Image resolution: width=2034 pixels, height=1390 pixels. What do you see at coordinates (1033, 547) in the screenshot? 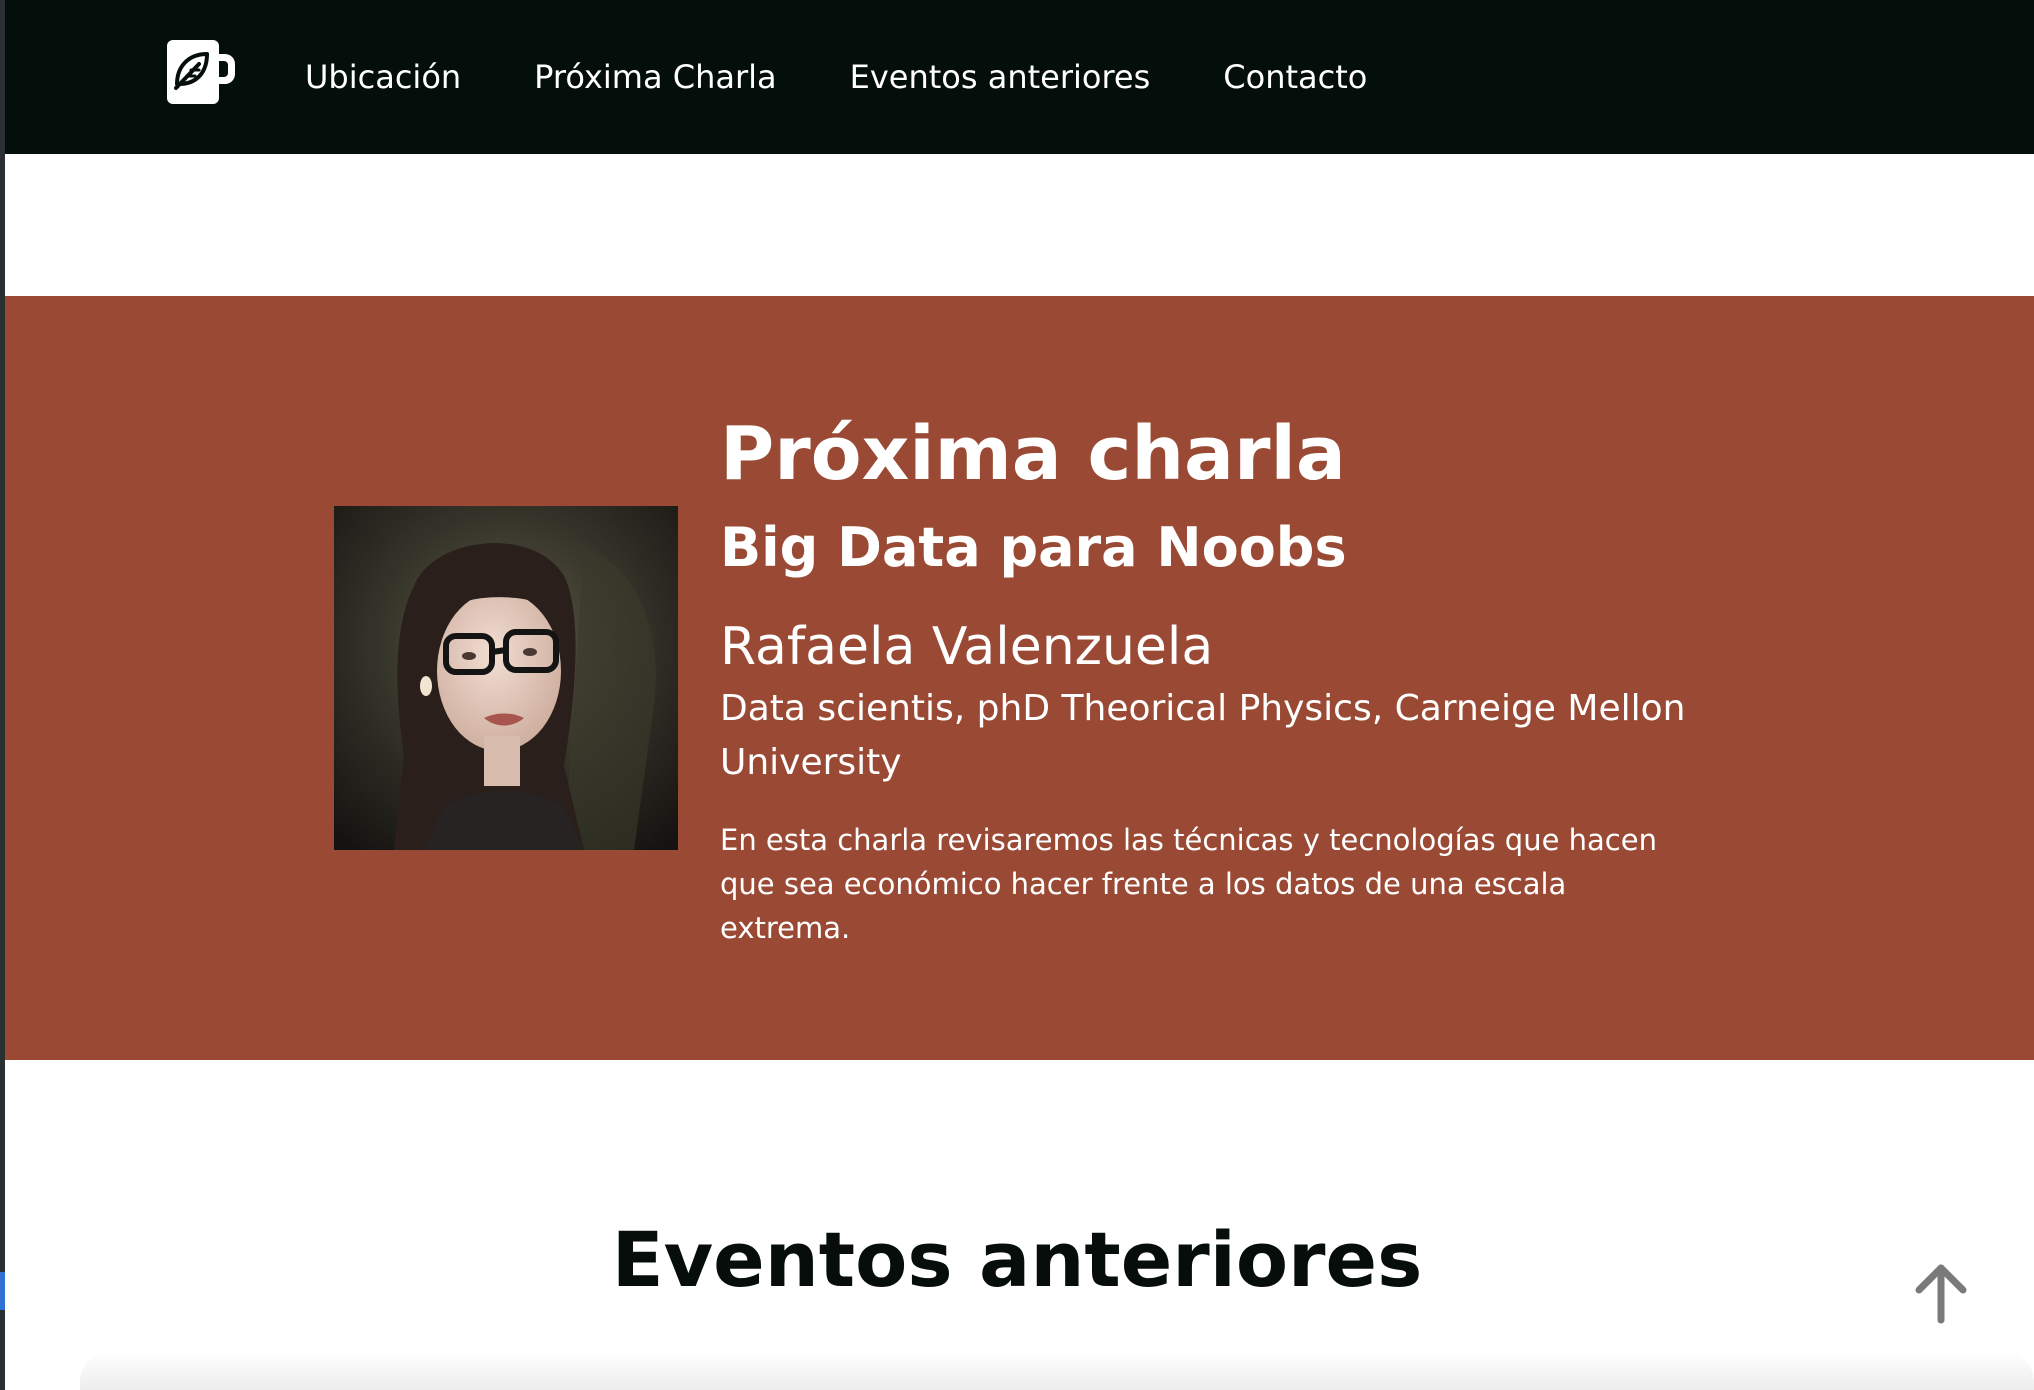
I see `talk-title: Big Data para Noobs` at bounding box center [1033, 547].